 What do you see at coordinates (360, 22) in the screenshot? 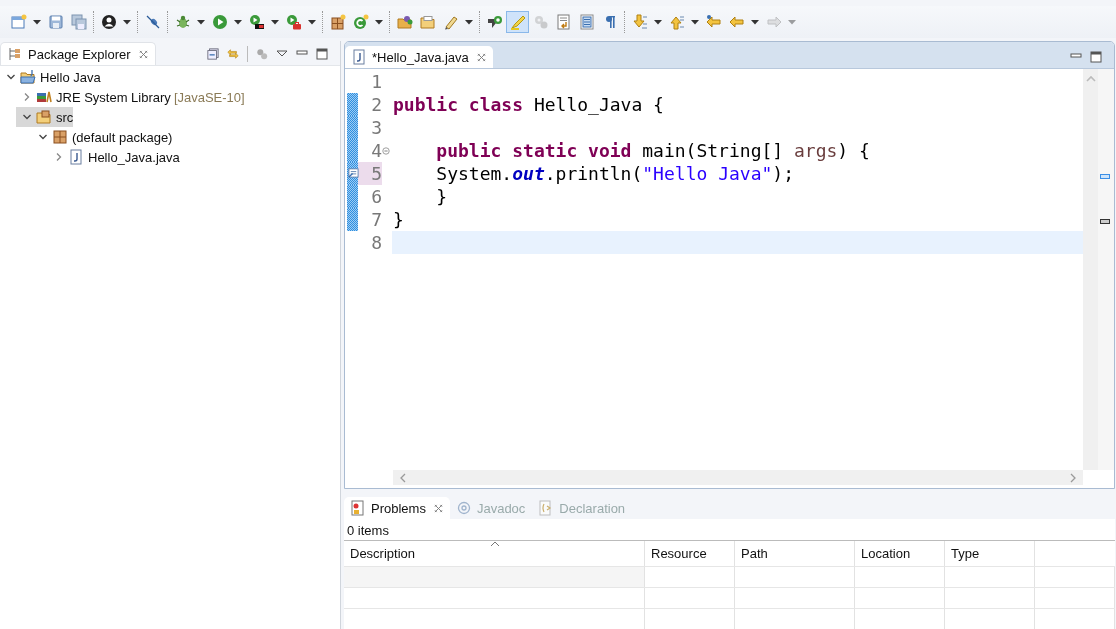
I see `class-icon` at bounding box center [360, 22].